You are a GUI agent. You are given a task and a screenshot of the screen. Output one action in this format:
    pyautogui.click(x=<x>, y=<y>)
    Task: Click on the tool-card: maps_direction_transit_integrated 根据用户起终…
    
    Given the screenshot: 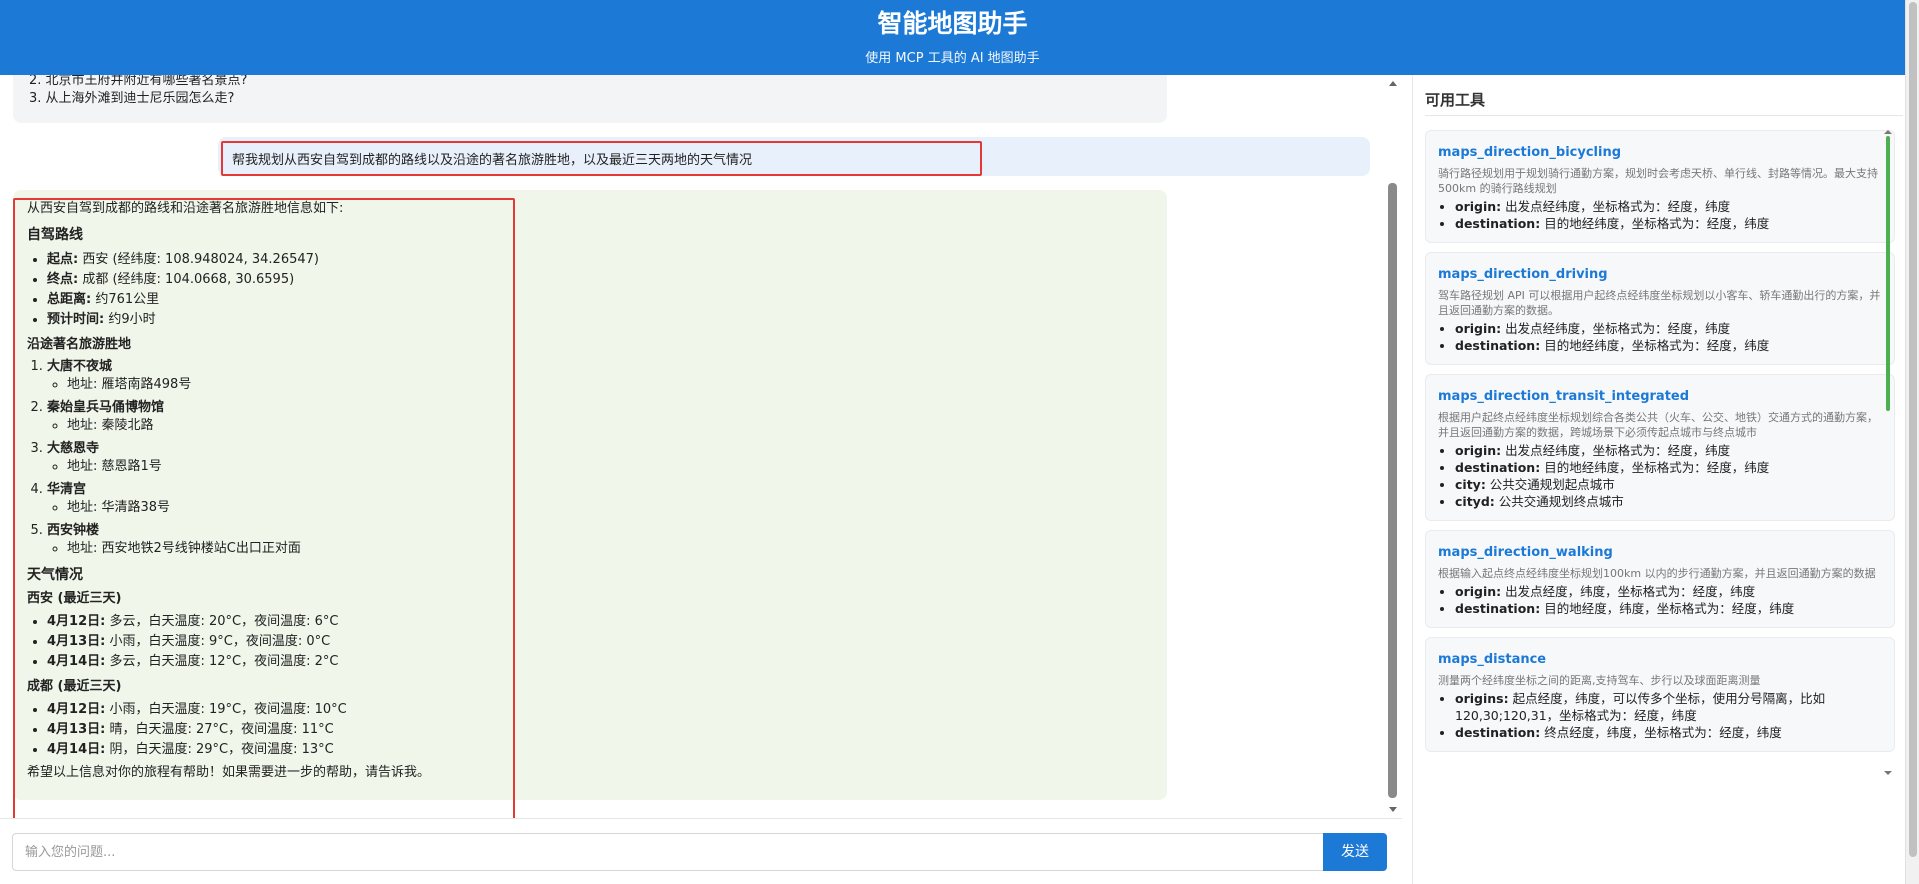 What is the action you would take?
    pyautogui.click(x=1660, y=447)
    